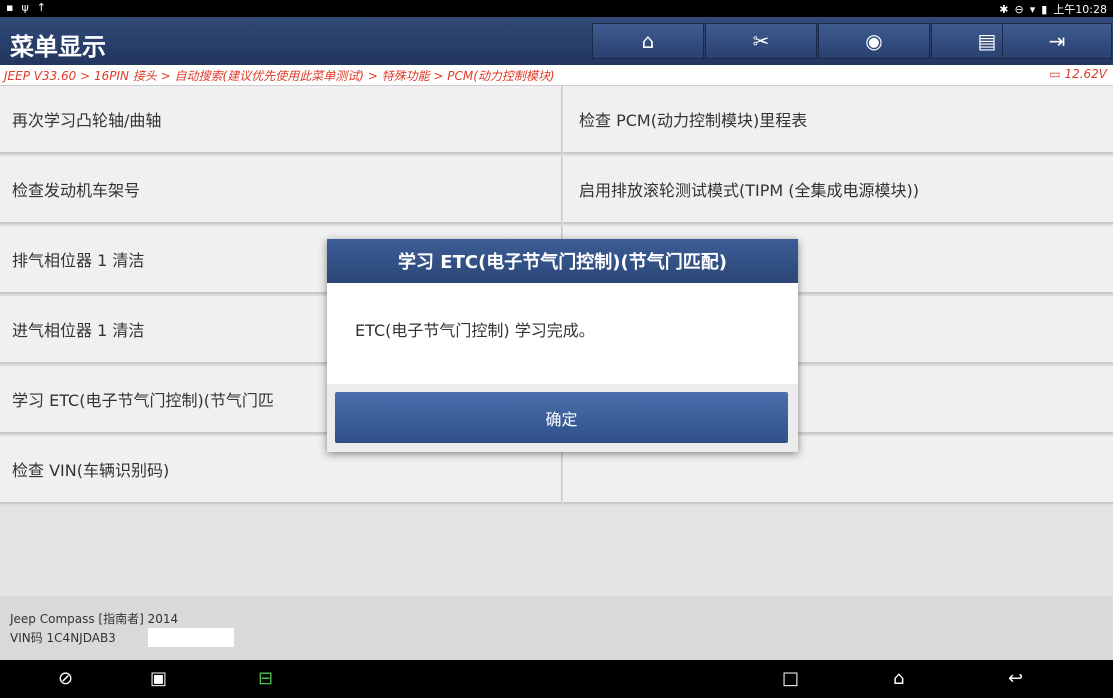  I want to click on vin-redaction, so click(191, 637).